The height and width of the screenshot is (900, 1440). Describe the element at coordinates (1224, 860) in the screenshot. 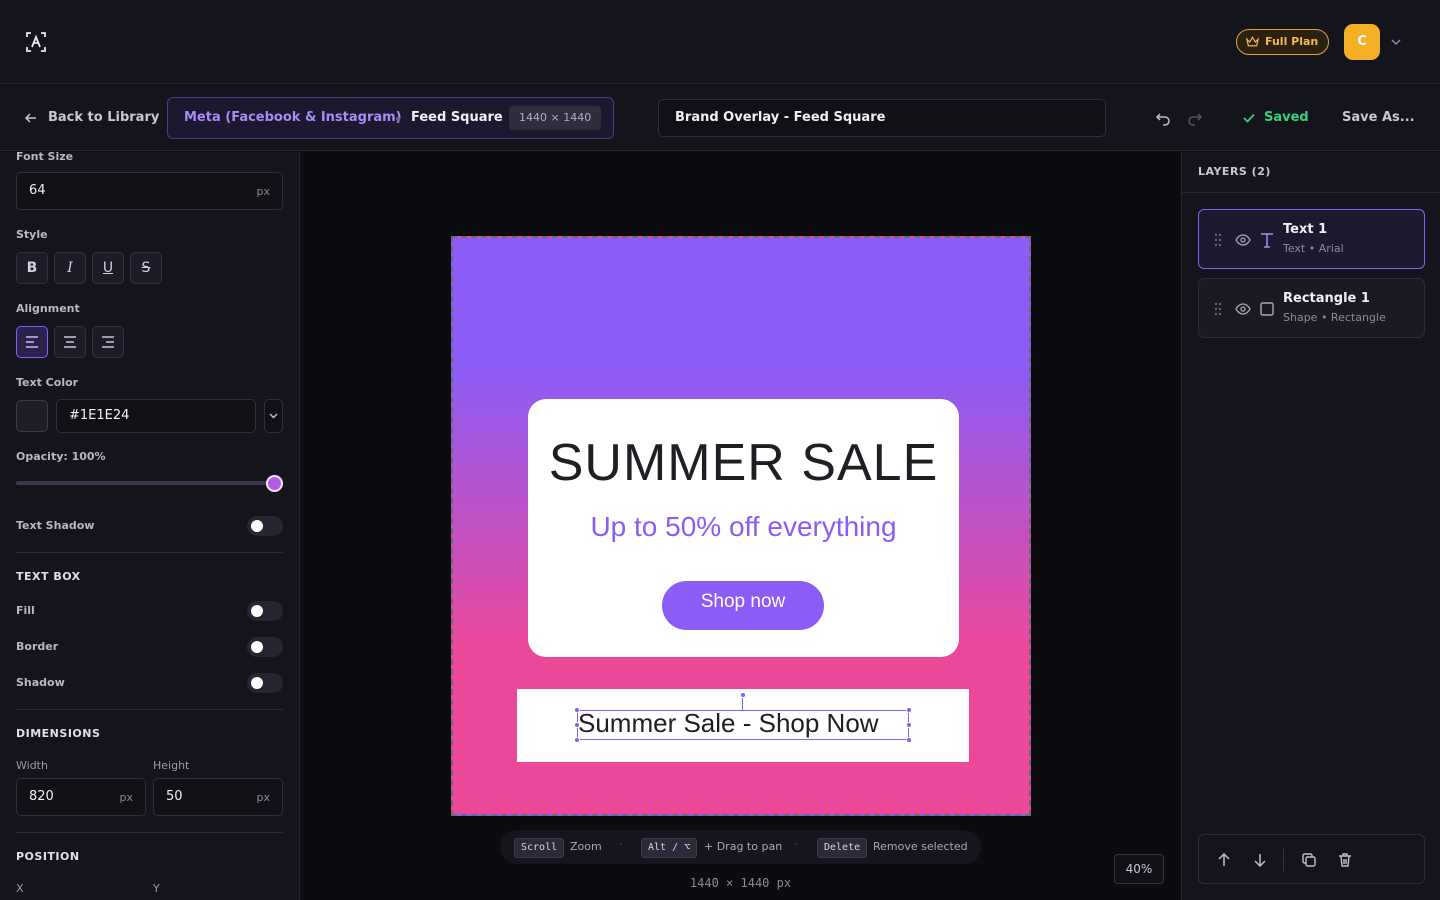

I see `arrow-up-icon` at that location.